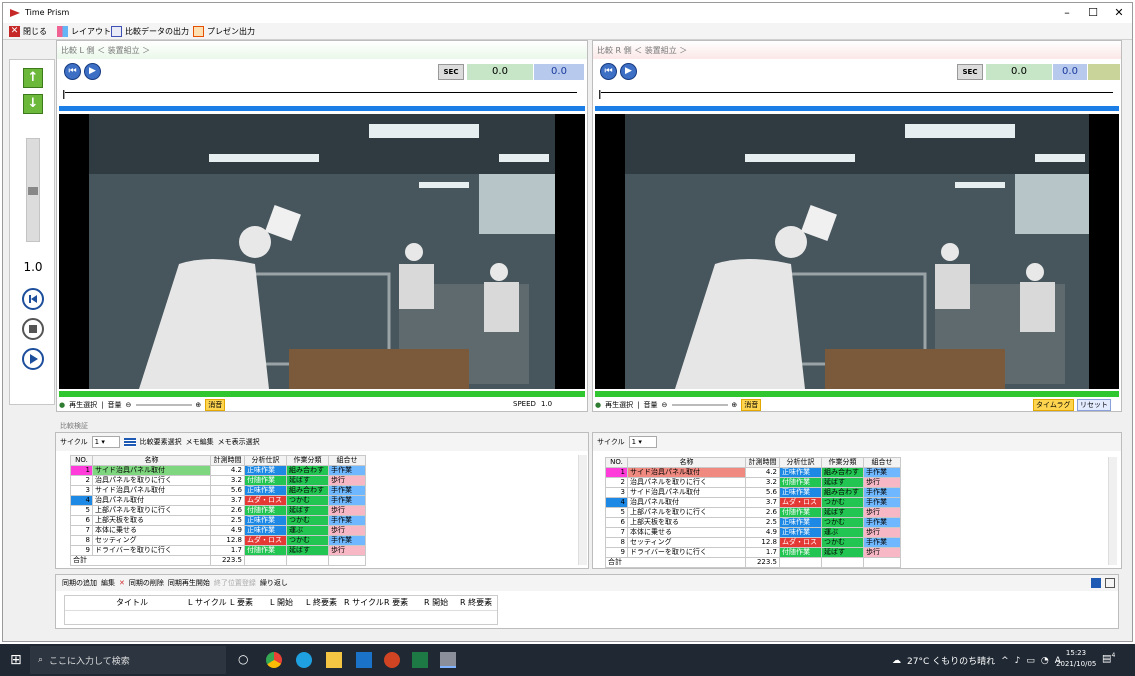 Image resolution: width=1135 pixels, height=676 pixels. I want to click on timelag-button: タイムラグ, so click(1053, 405).